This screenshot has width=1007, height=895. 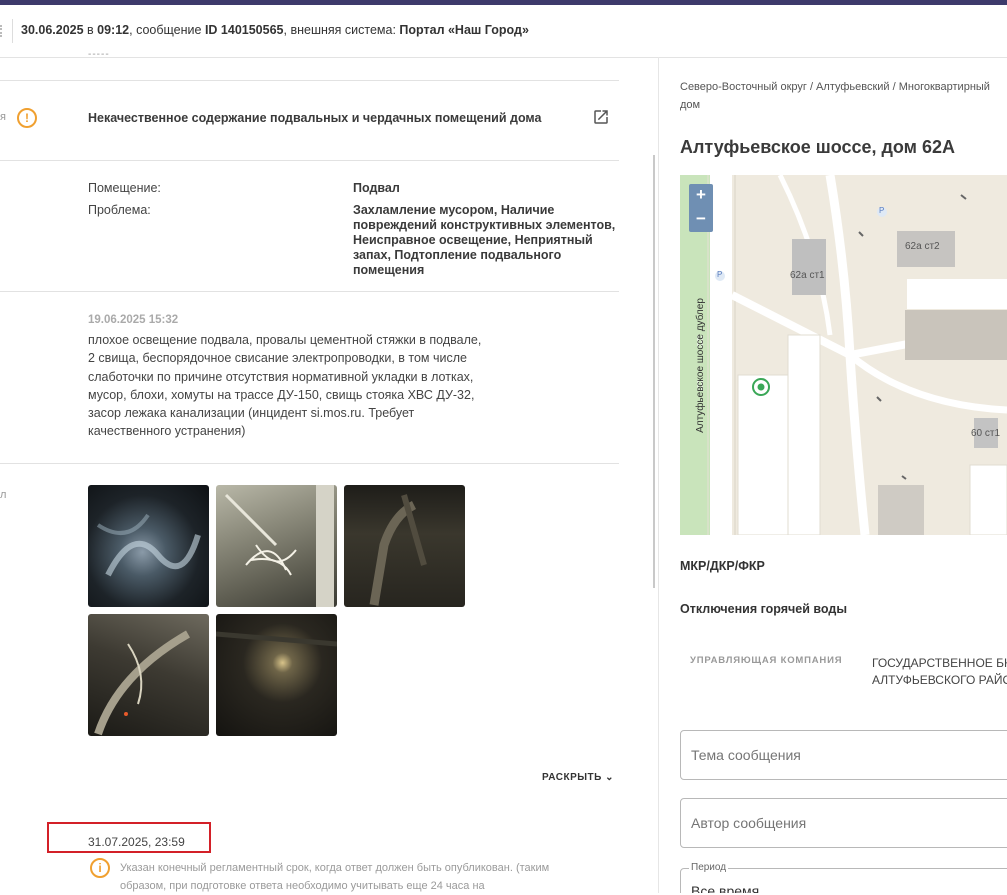 What do you see at coordinates (922, 246) in the screenshot?
I see `map-building-label: 62а ст2` at bounding box center [922, 246].